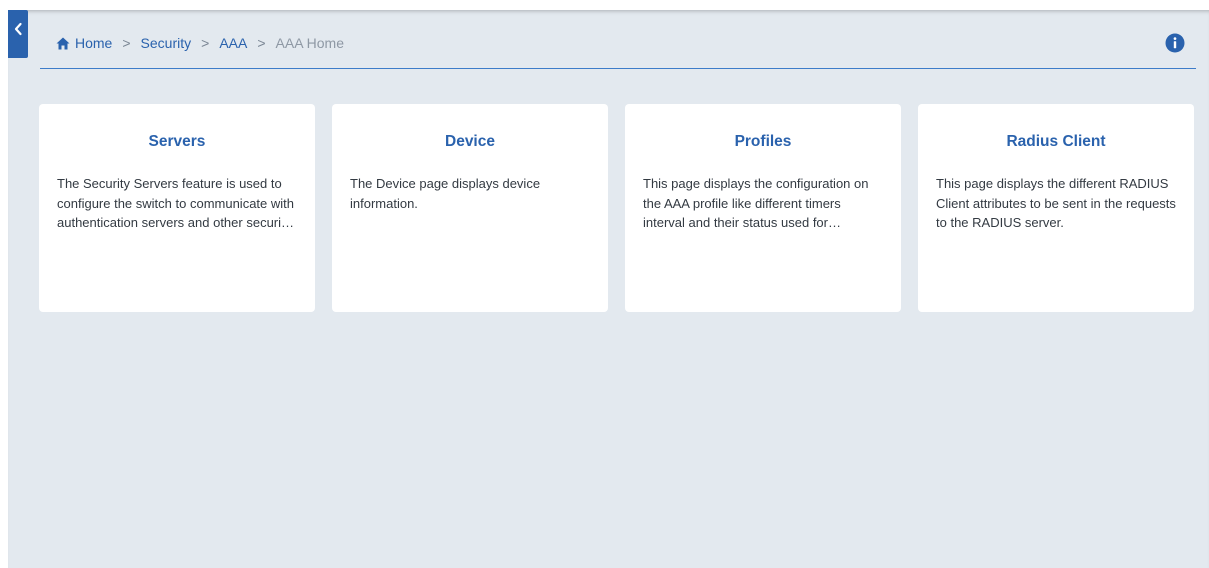 This screenshot has width=1209, height=568. What do you see at coordinates (1175, 43) in the screenshot?
I see `info-icon` at bounding box center [1175, 43].